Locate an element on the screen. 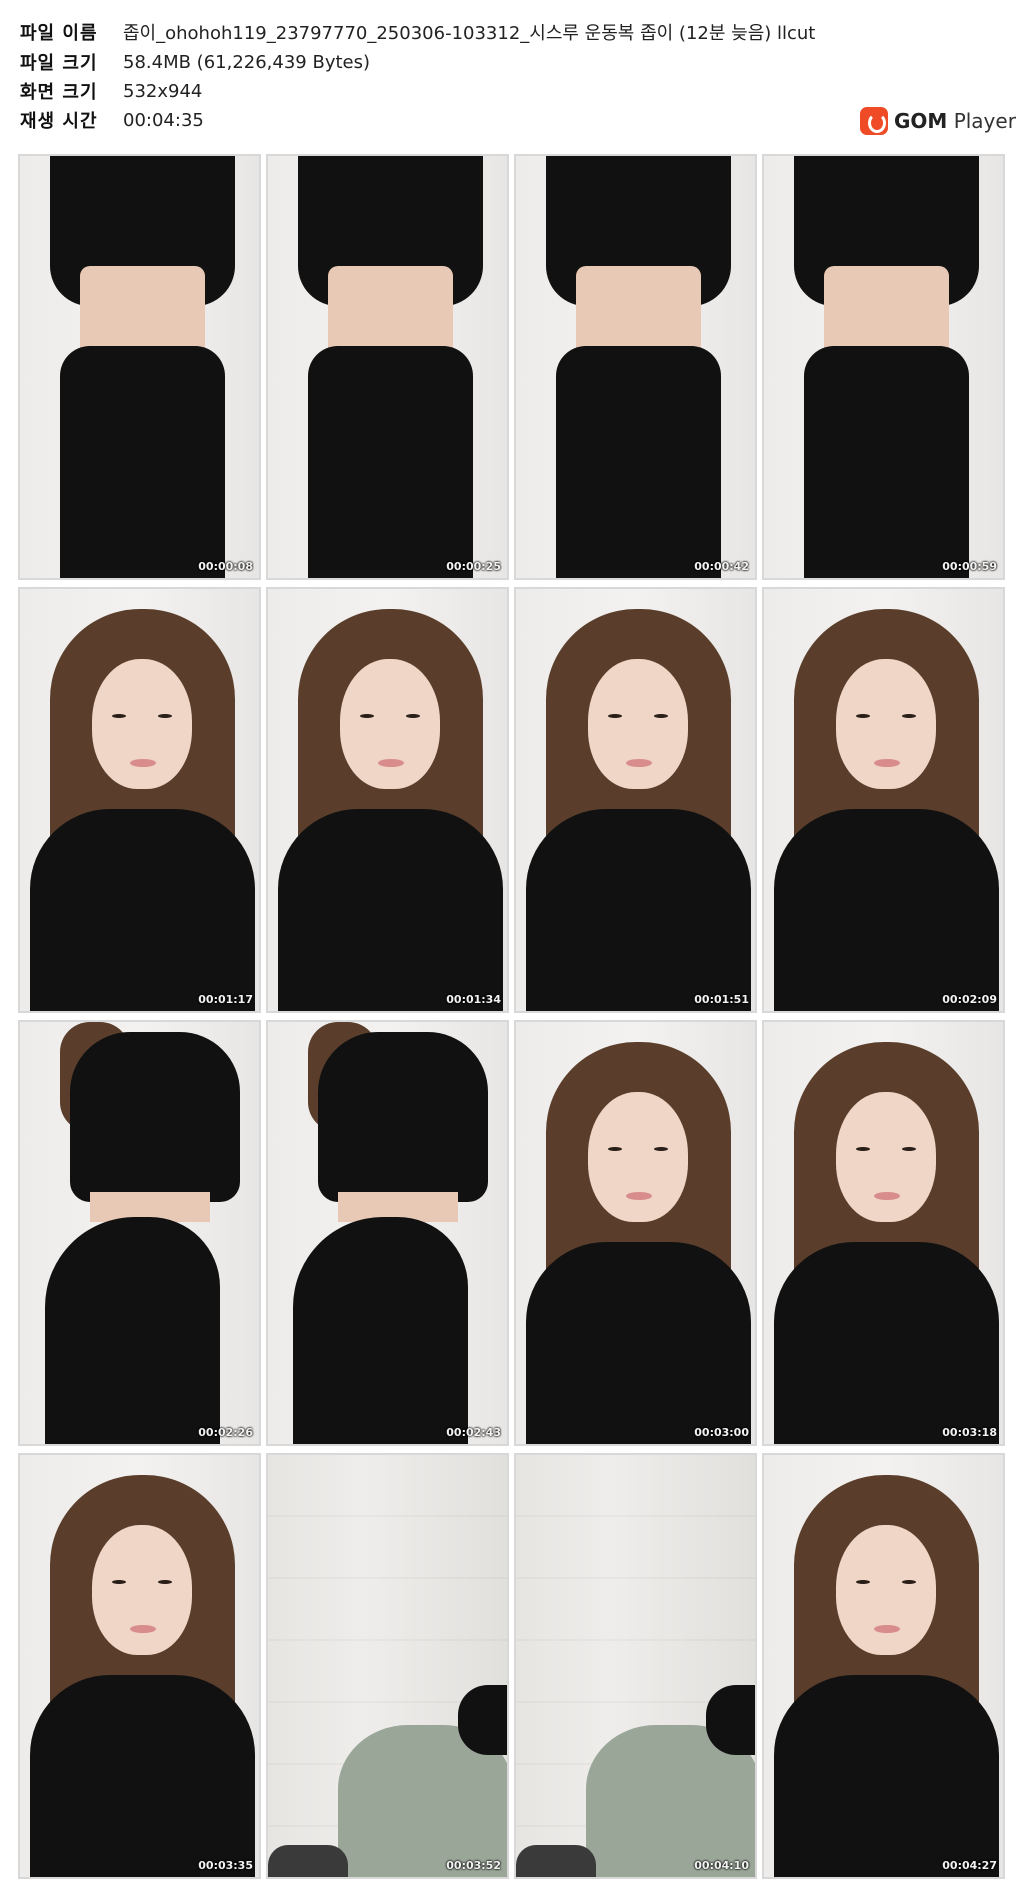 Image resolution: width=1024 pixels, height=1900 pixels. file-size-value: 58.4MB (61,226,439 Bytes) is located at coordinates (247, 62).